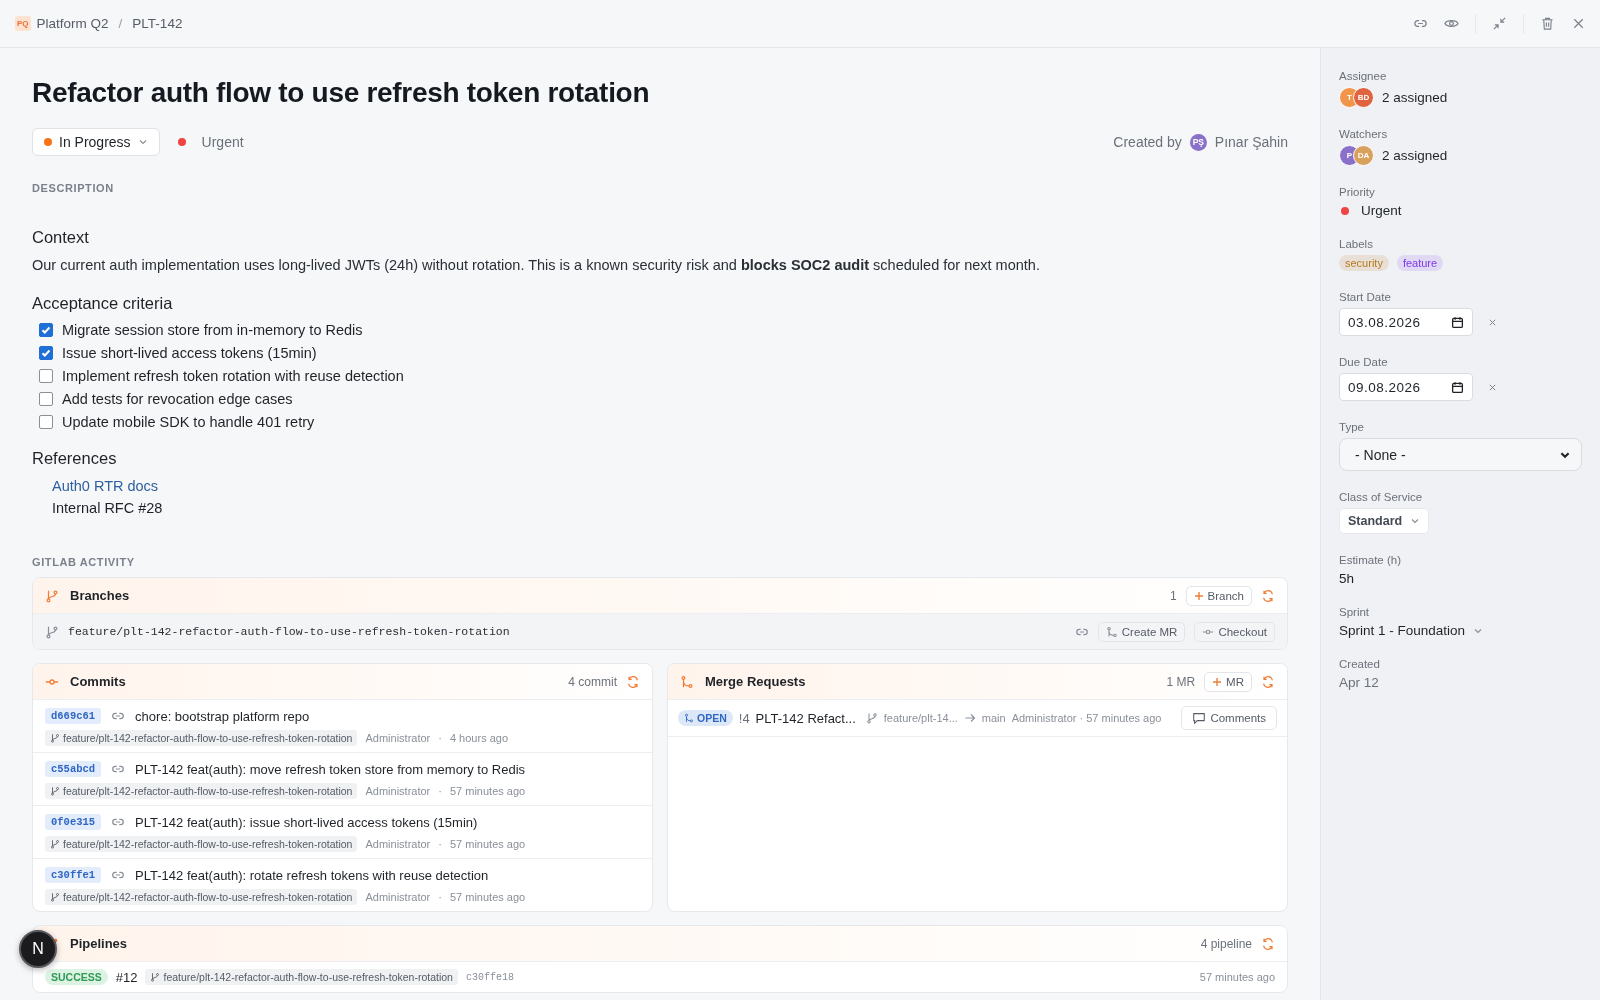  Describe the element at coordinates (100, 595) in the screenshot. I see `card-title: Branches` at that location.